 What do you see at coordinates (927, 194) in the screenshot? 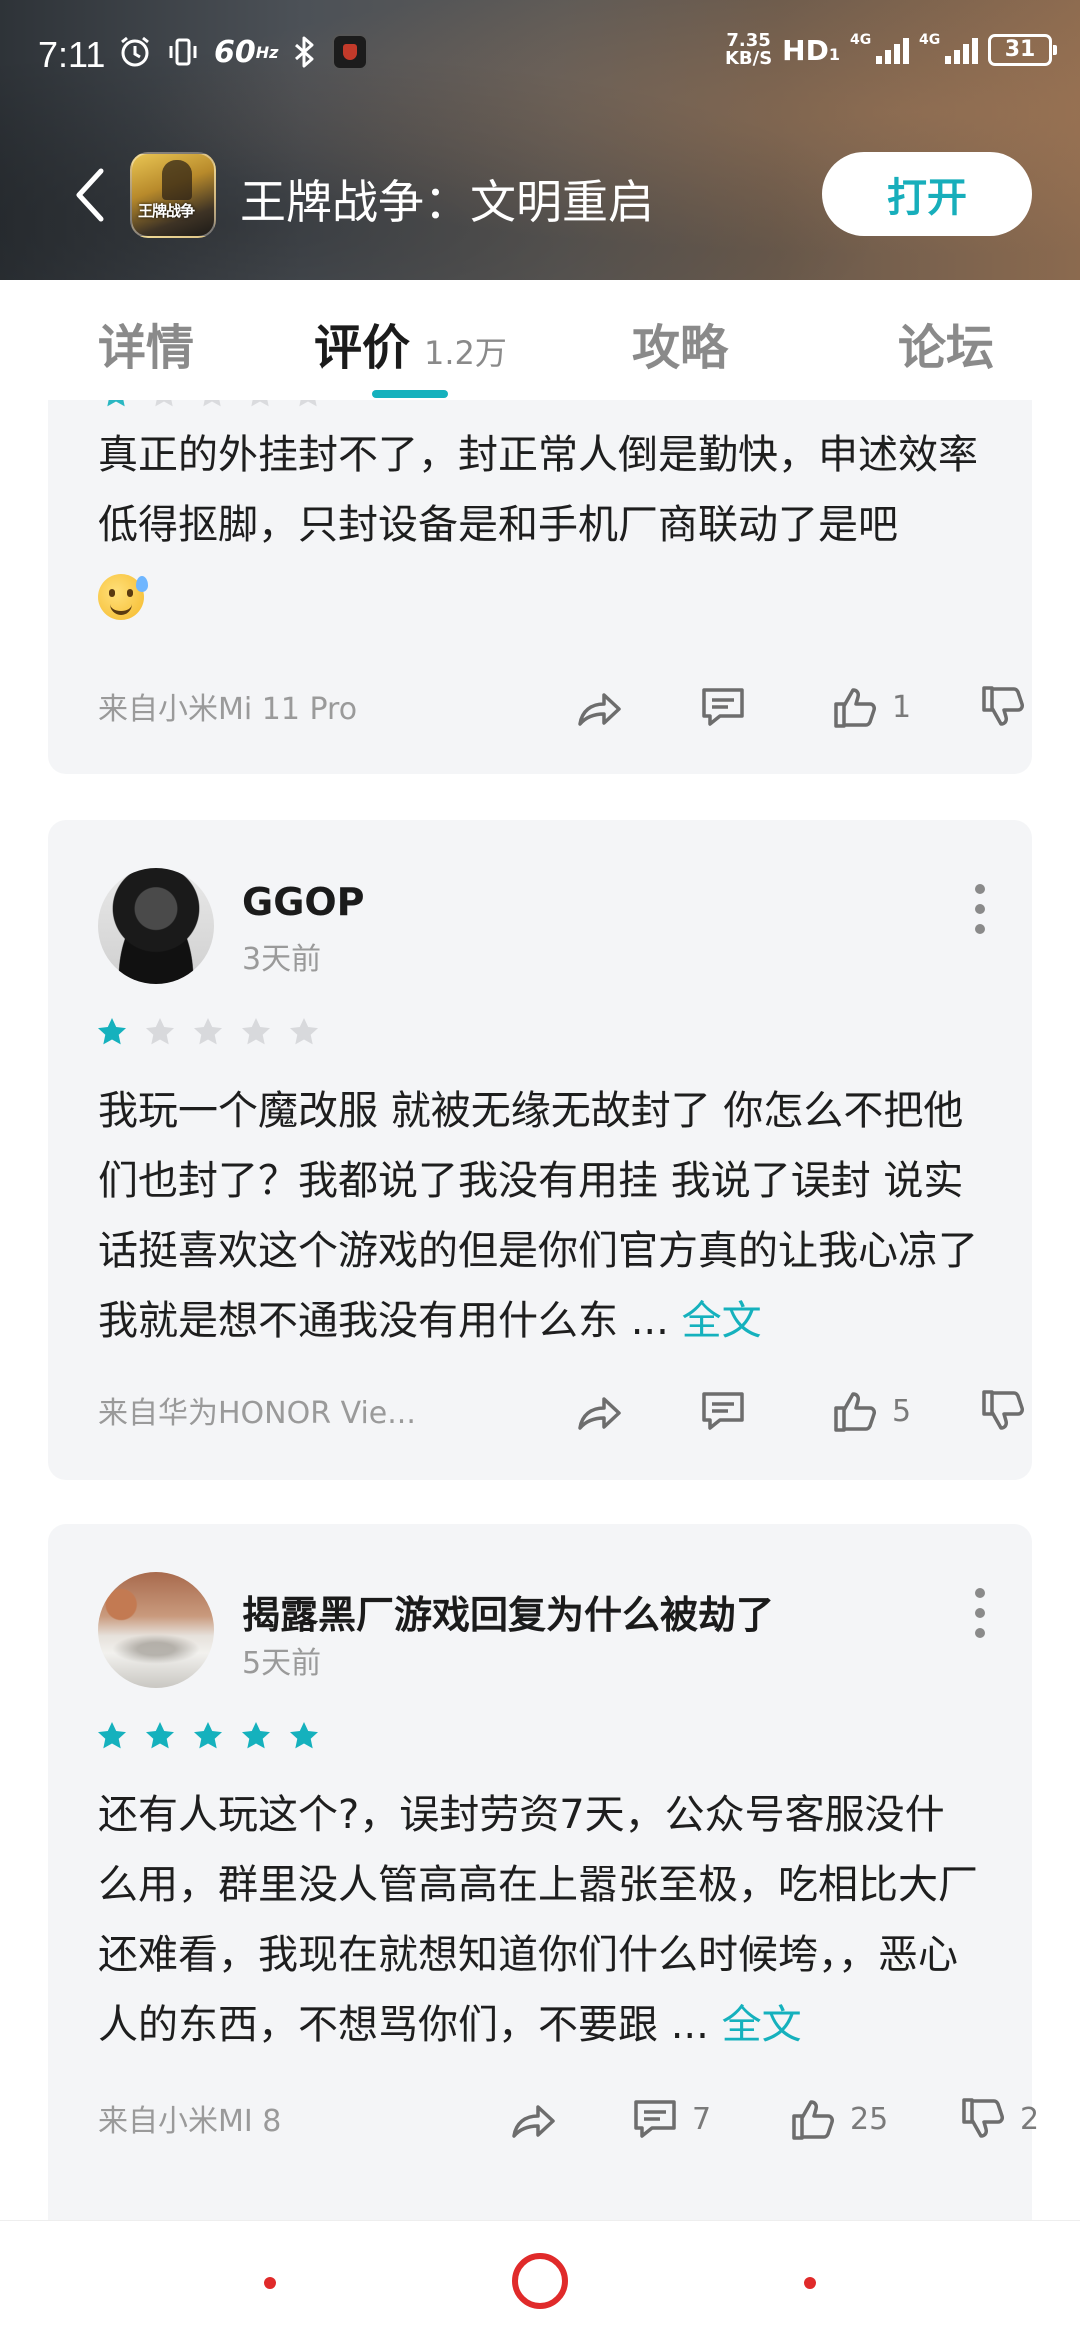
I see `open-app-button: 打开` at bounding box center [927, 194].